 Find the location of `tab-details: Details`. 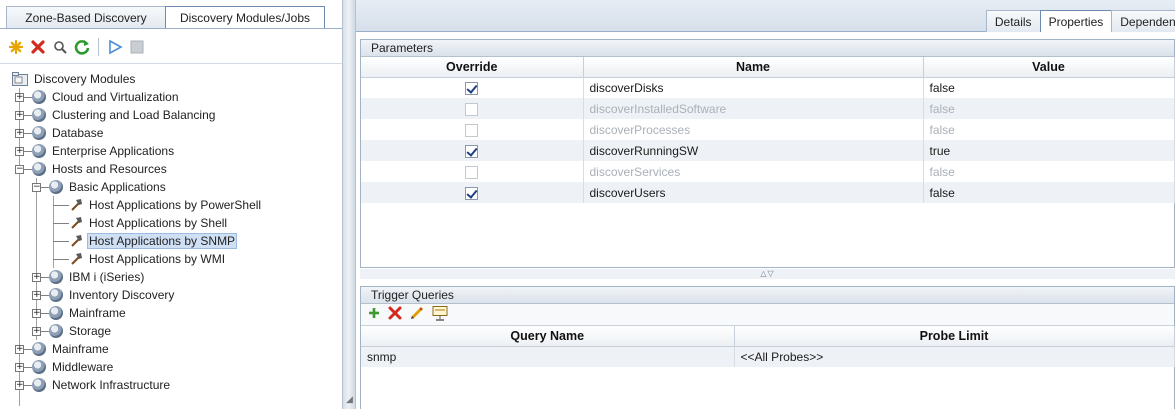

tab-details: Details is located at coordinates (1013, 21).